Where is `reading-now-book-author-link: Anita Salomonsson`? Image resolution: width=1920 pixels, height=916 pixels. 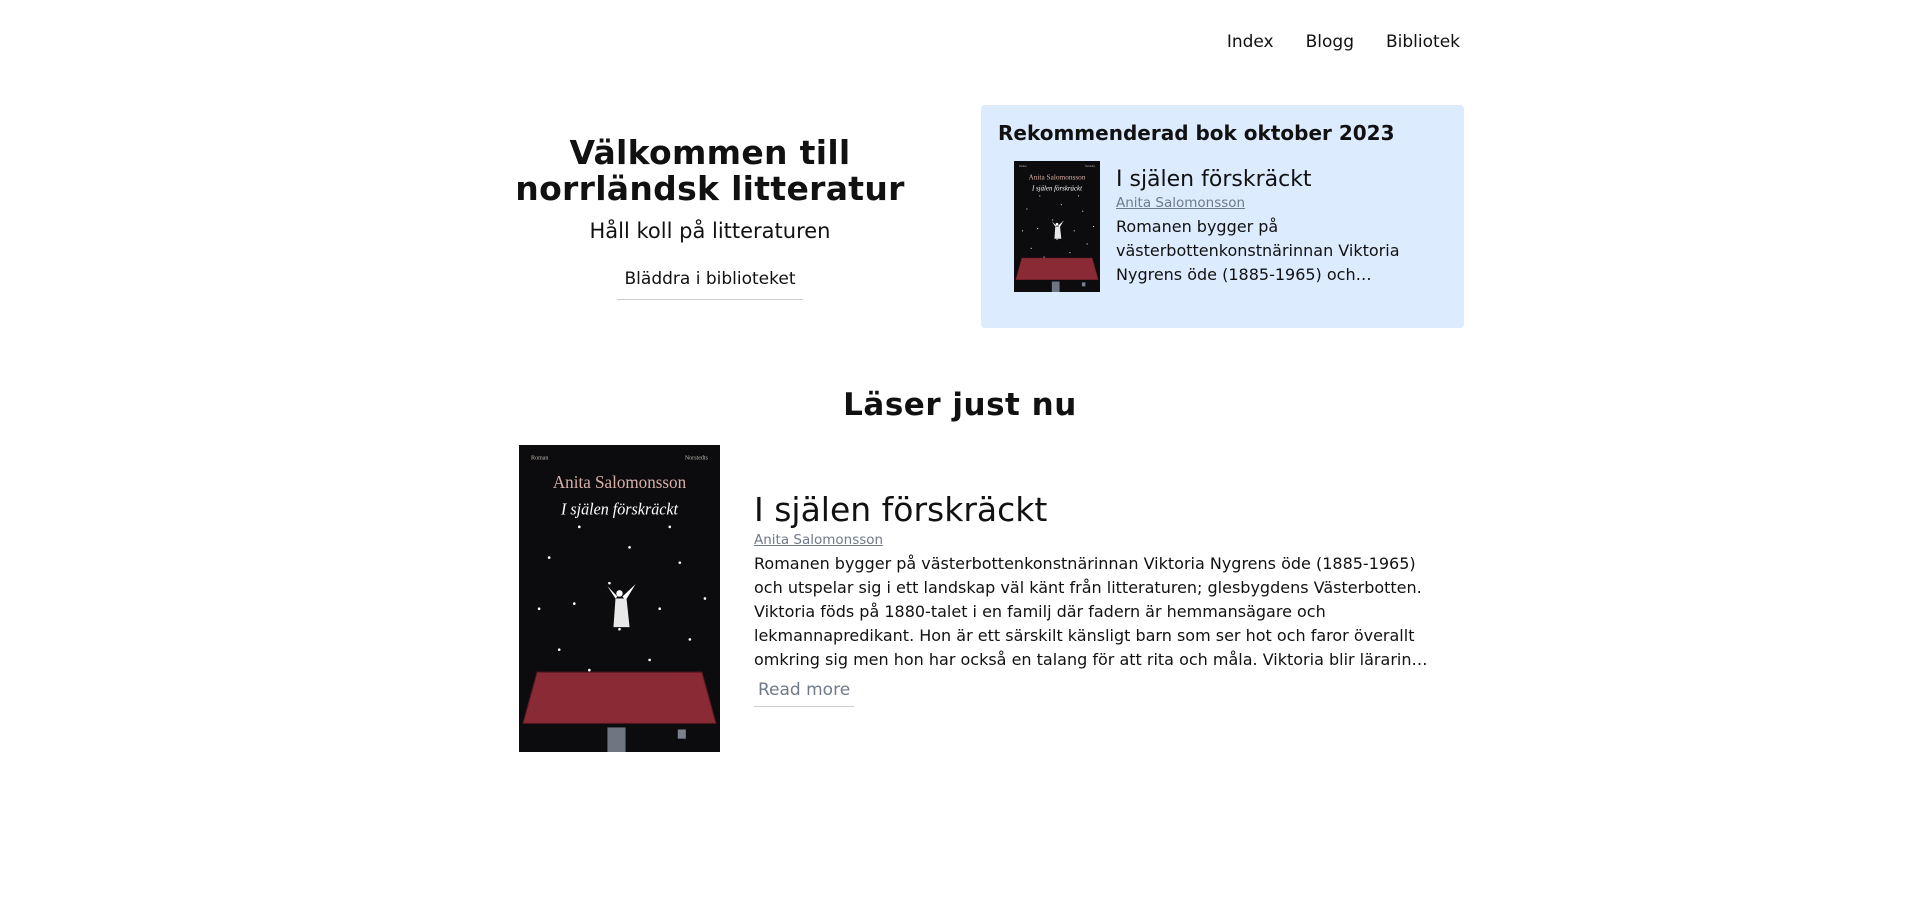 reading-now-book-author-link: Anita Salomonsson is located at coordinates (818, 540).